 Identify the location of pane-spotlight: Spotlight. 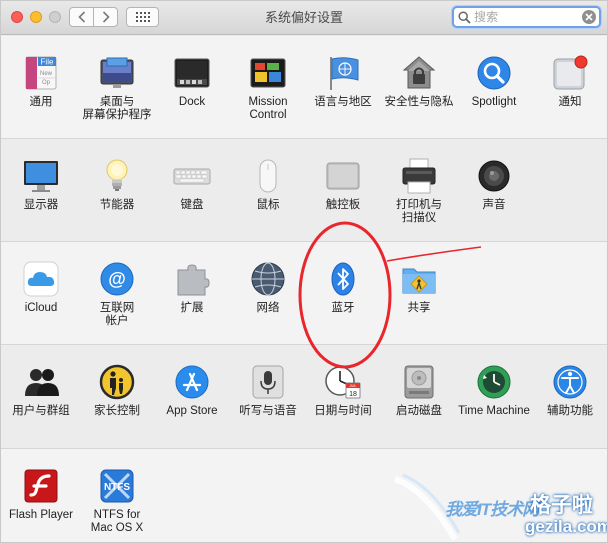
(494, 81).